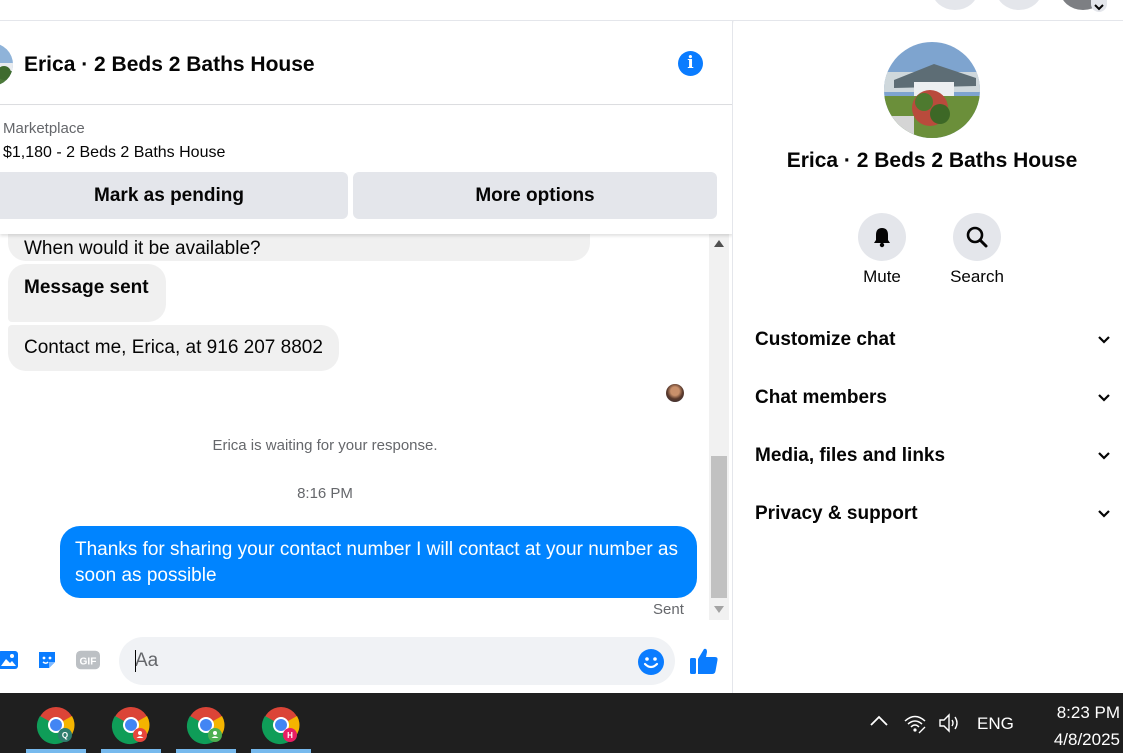 The width and height of the screenshot is (1123, 753). Describe the element at coordinates (668, 609) in the screenshot. I see `message-status: Sent` at that location.